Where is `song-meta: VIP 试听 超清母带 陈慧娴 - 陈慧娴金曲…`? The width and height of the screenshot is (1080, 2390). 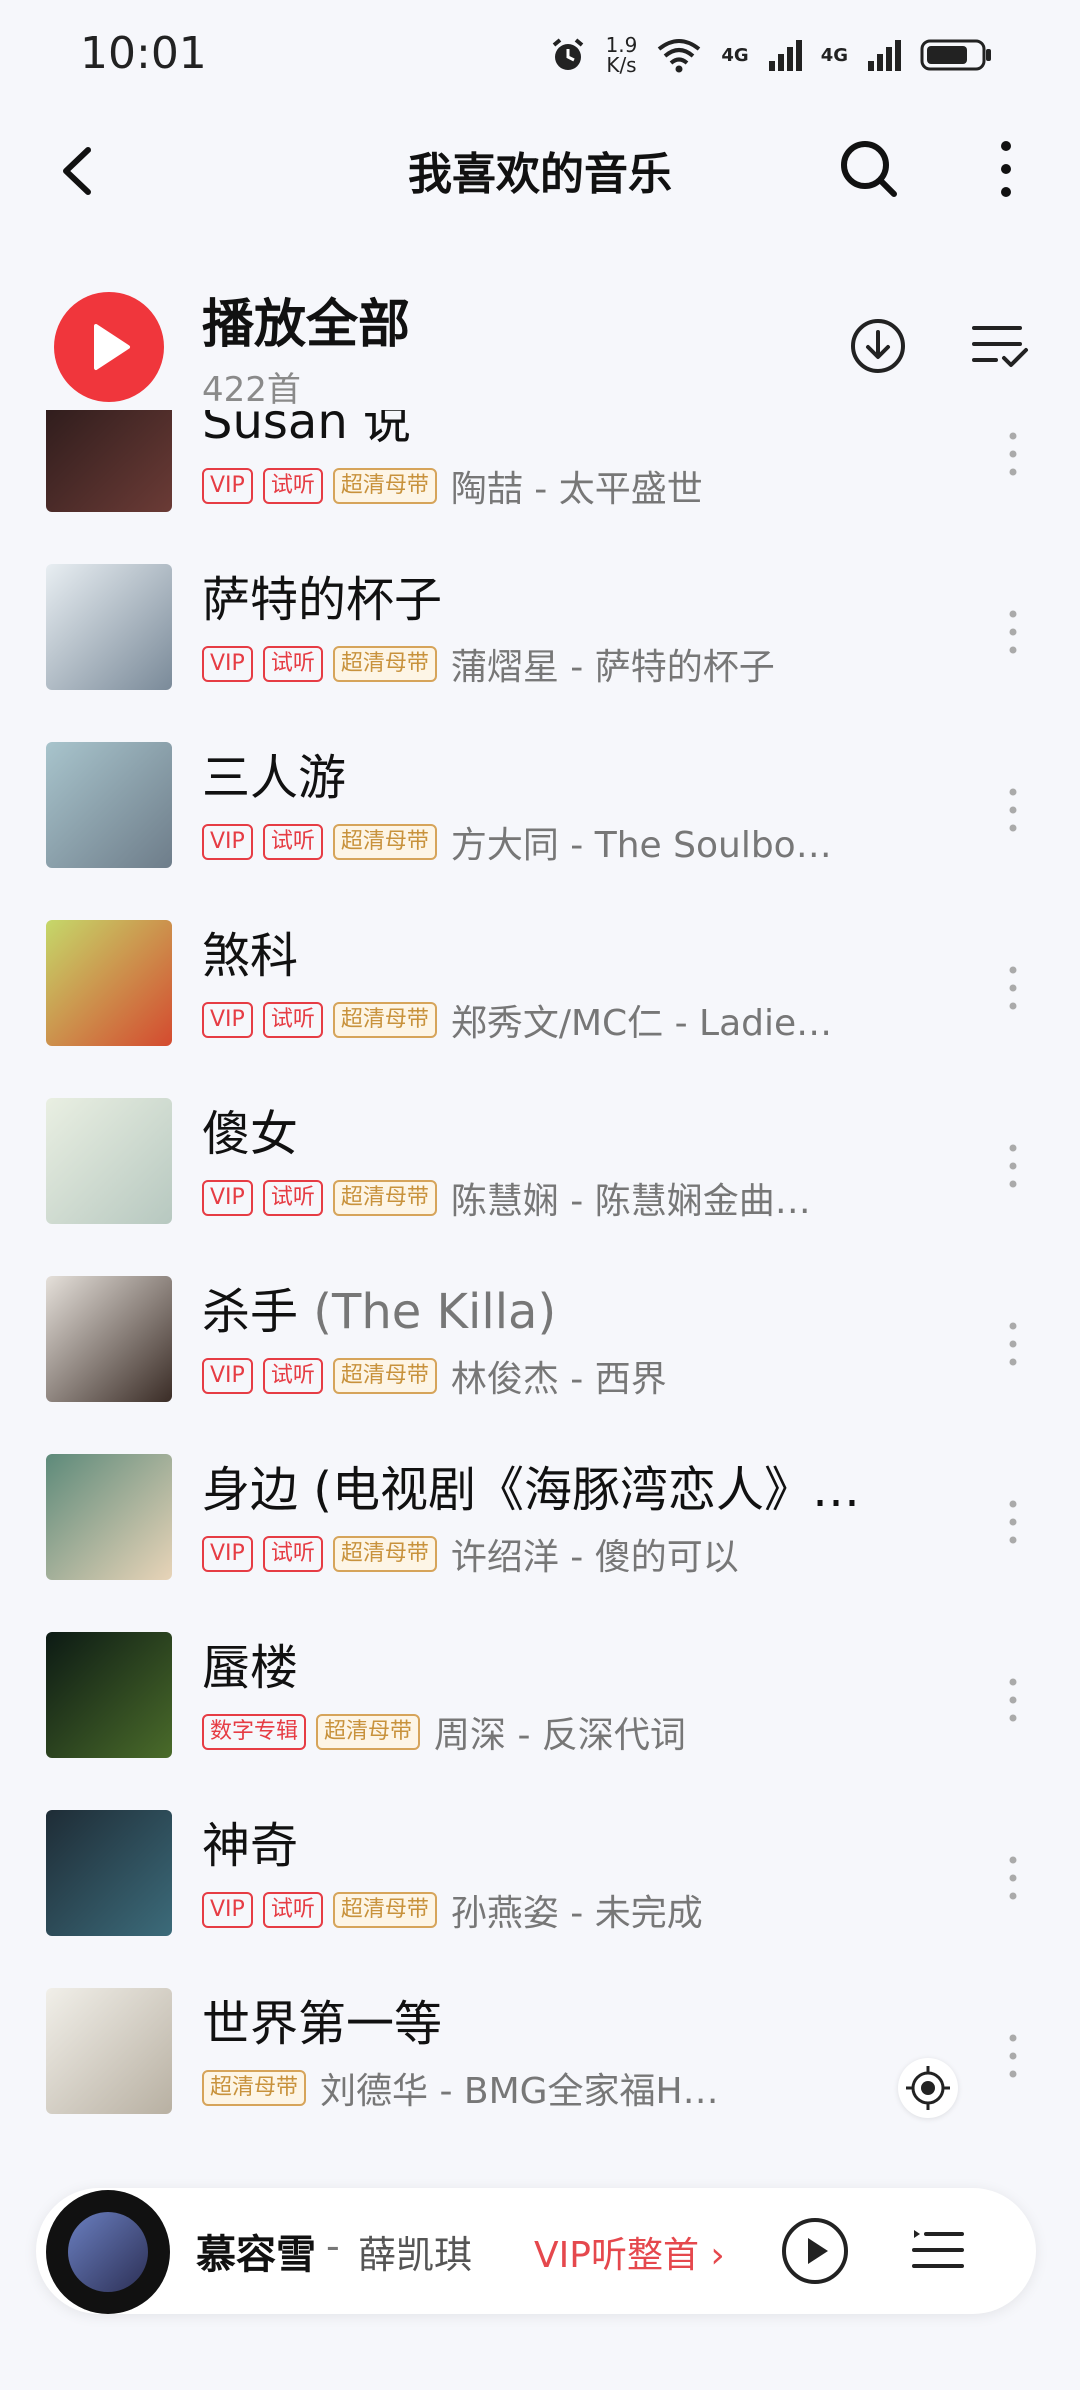
song-meta: VIP 试听 超清母带 陈慧娴 - 陈慧娴金曲… is located at coordinates (506, 1198).